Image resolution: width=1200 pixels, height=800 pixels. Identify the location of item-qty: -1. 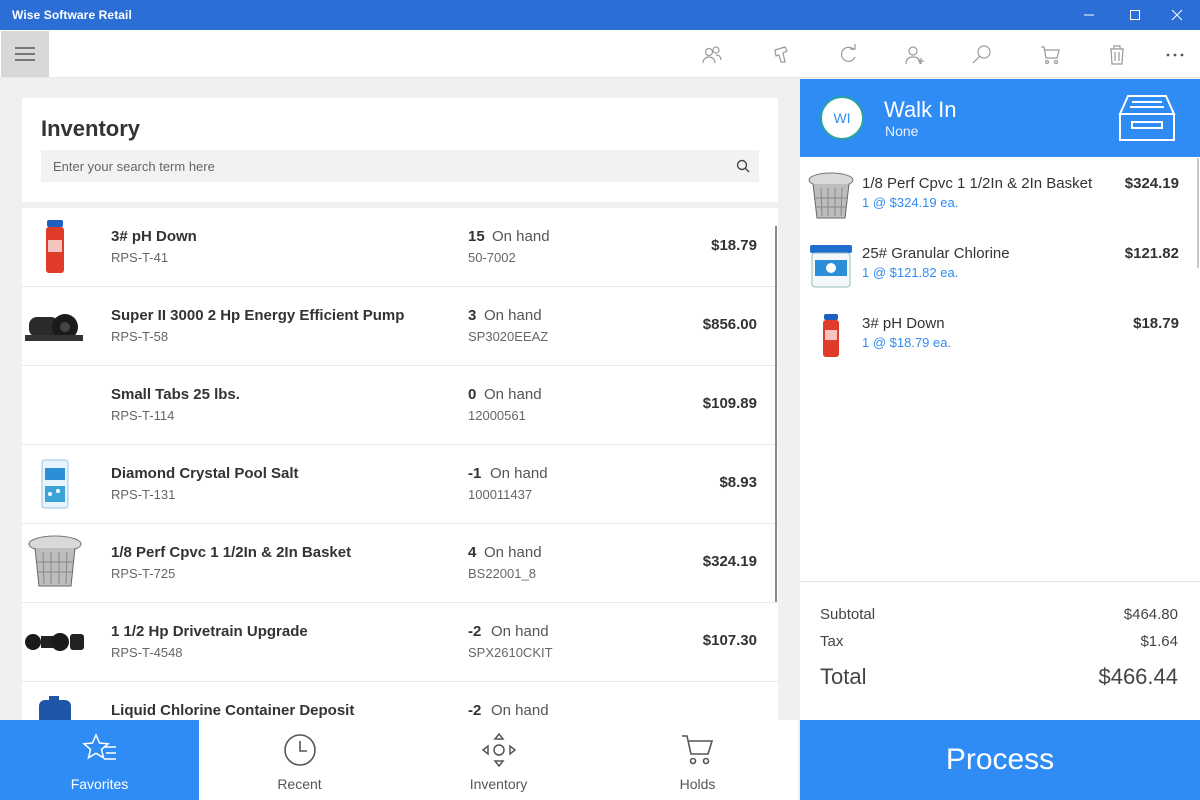
(475, 473).